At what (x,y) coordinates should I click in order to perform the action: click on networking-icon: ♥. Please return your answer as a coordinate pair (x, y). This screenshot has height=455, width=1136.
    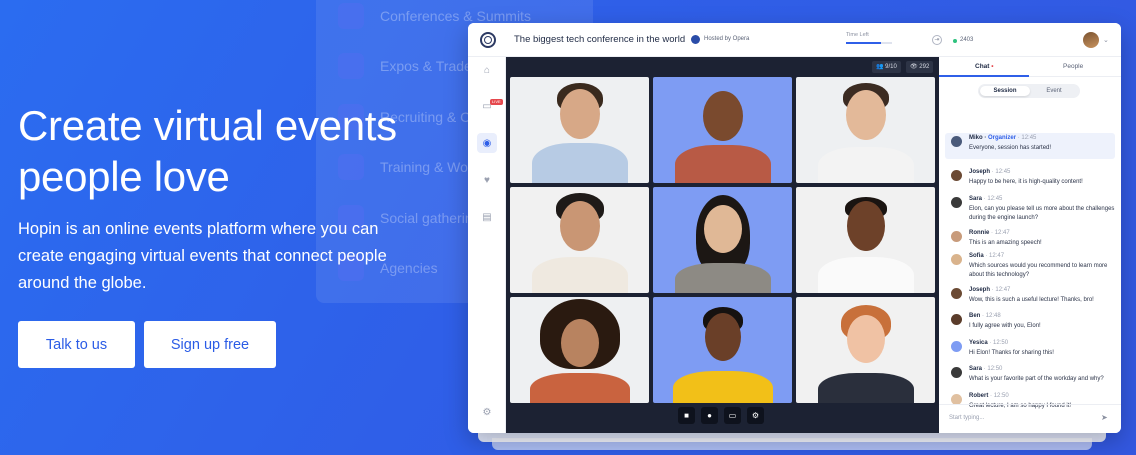
    Looking at the image, I should click on (487, 180).